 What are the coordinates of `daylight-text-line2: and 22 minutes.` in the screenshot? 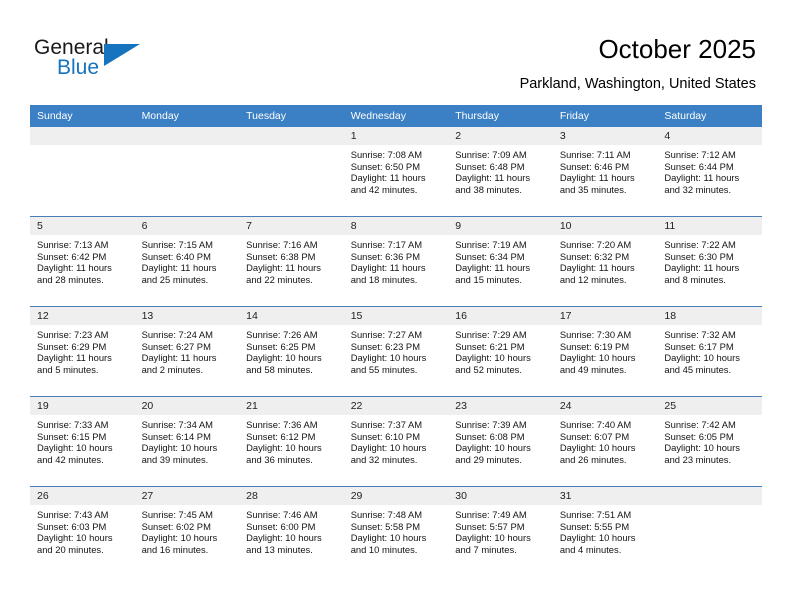 It's located at (279, 279).